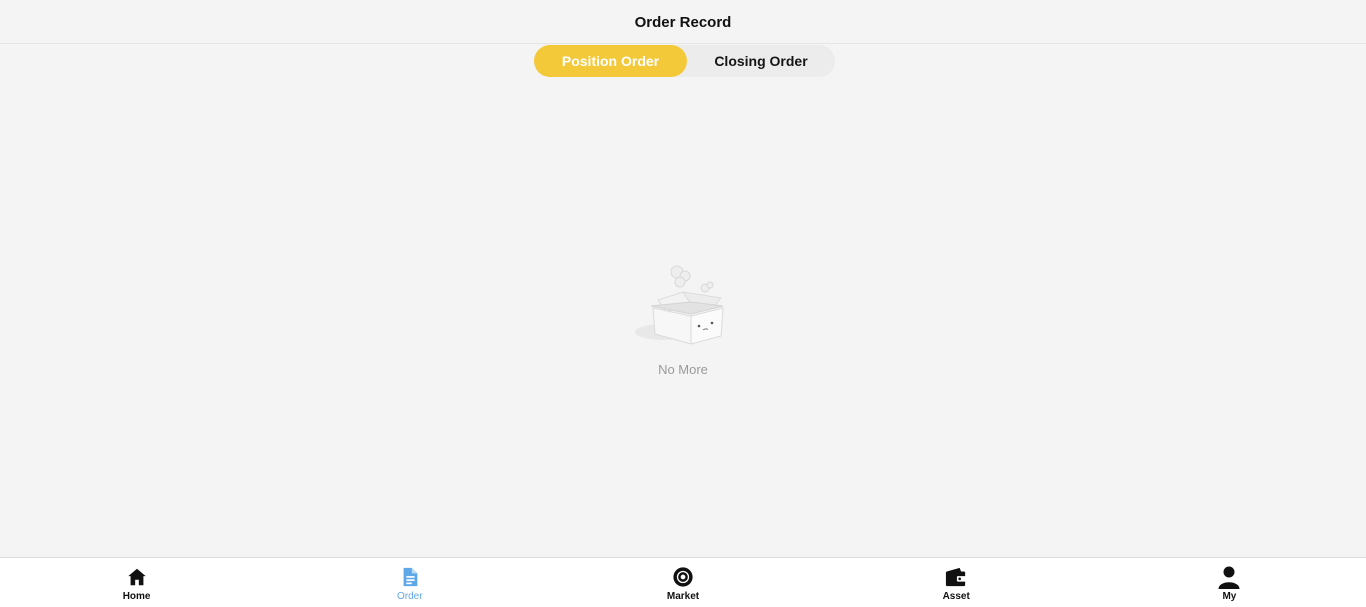 This screenshot has height=607, width=1366. I want to click on nav-home-label: Home, so click(136, 596).